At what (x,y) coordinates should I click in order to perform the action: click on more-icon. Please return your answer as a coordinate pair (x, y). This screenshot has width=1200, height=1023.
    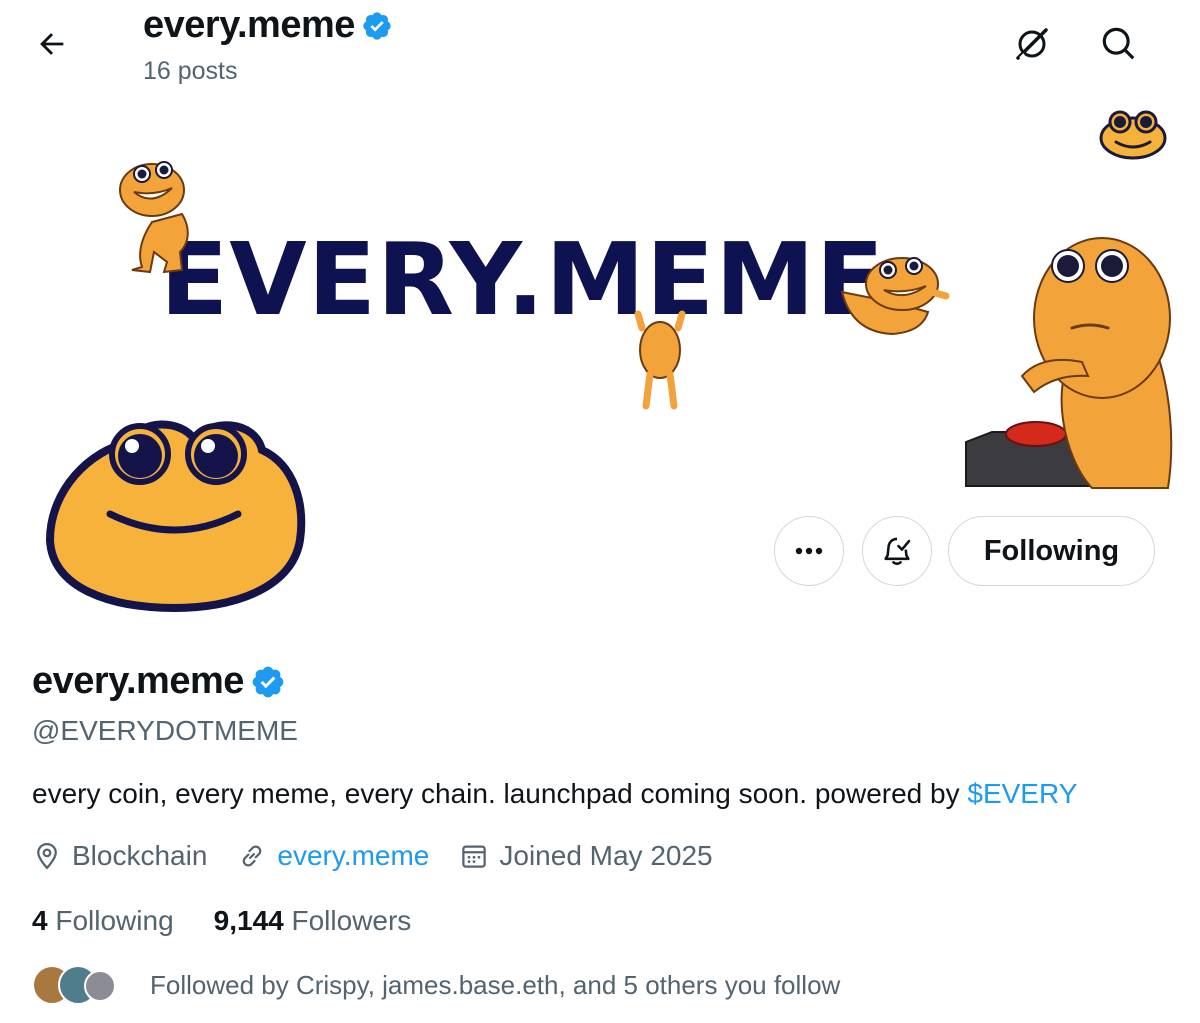
    Looking at the image, I should click on (809, 551).